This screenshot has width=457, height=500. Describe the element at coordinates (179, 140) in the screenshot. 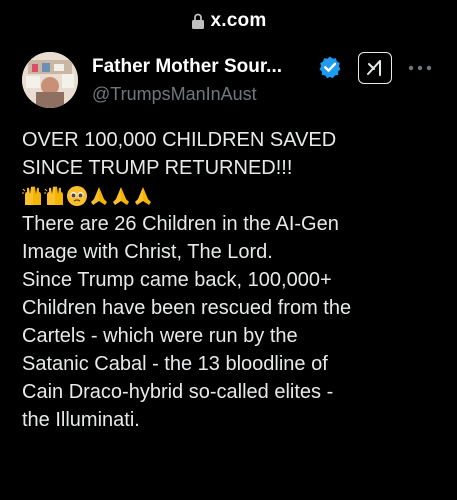

I see `tweet-text-line: OVER 100,000 CHILDREN SAVED` at that location.